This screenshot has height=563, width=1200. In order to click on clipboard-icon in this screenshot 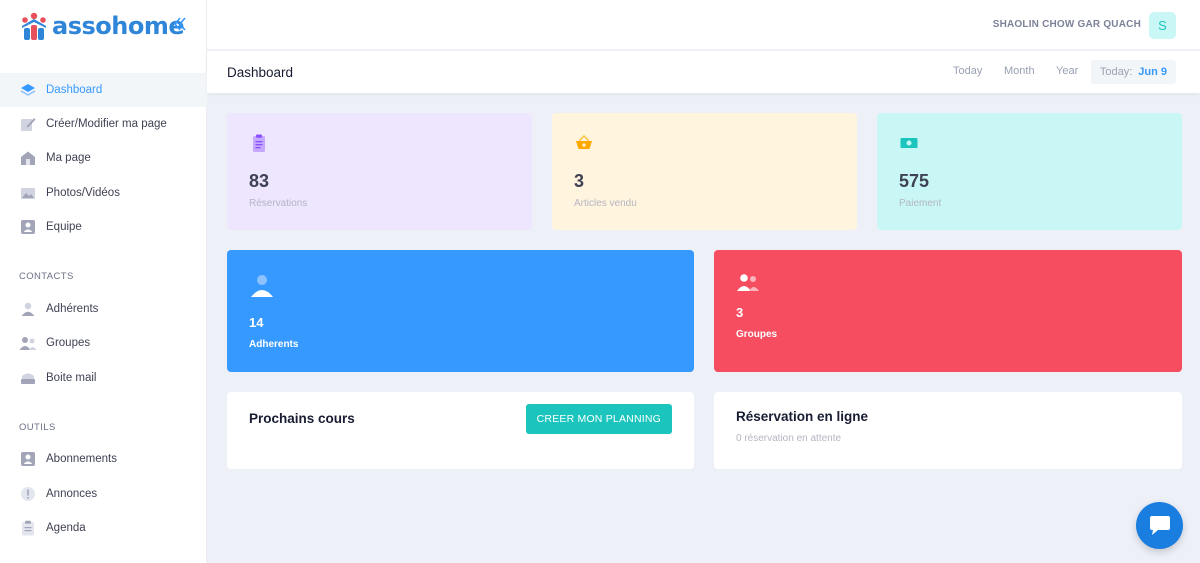, I will do `click(28, 528)`.